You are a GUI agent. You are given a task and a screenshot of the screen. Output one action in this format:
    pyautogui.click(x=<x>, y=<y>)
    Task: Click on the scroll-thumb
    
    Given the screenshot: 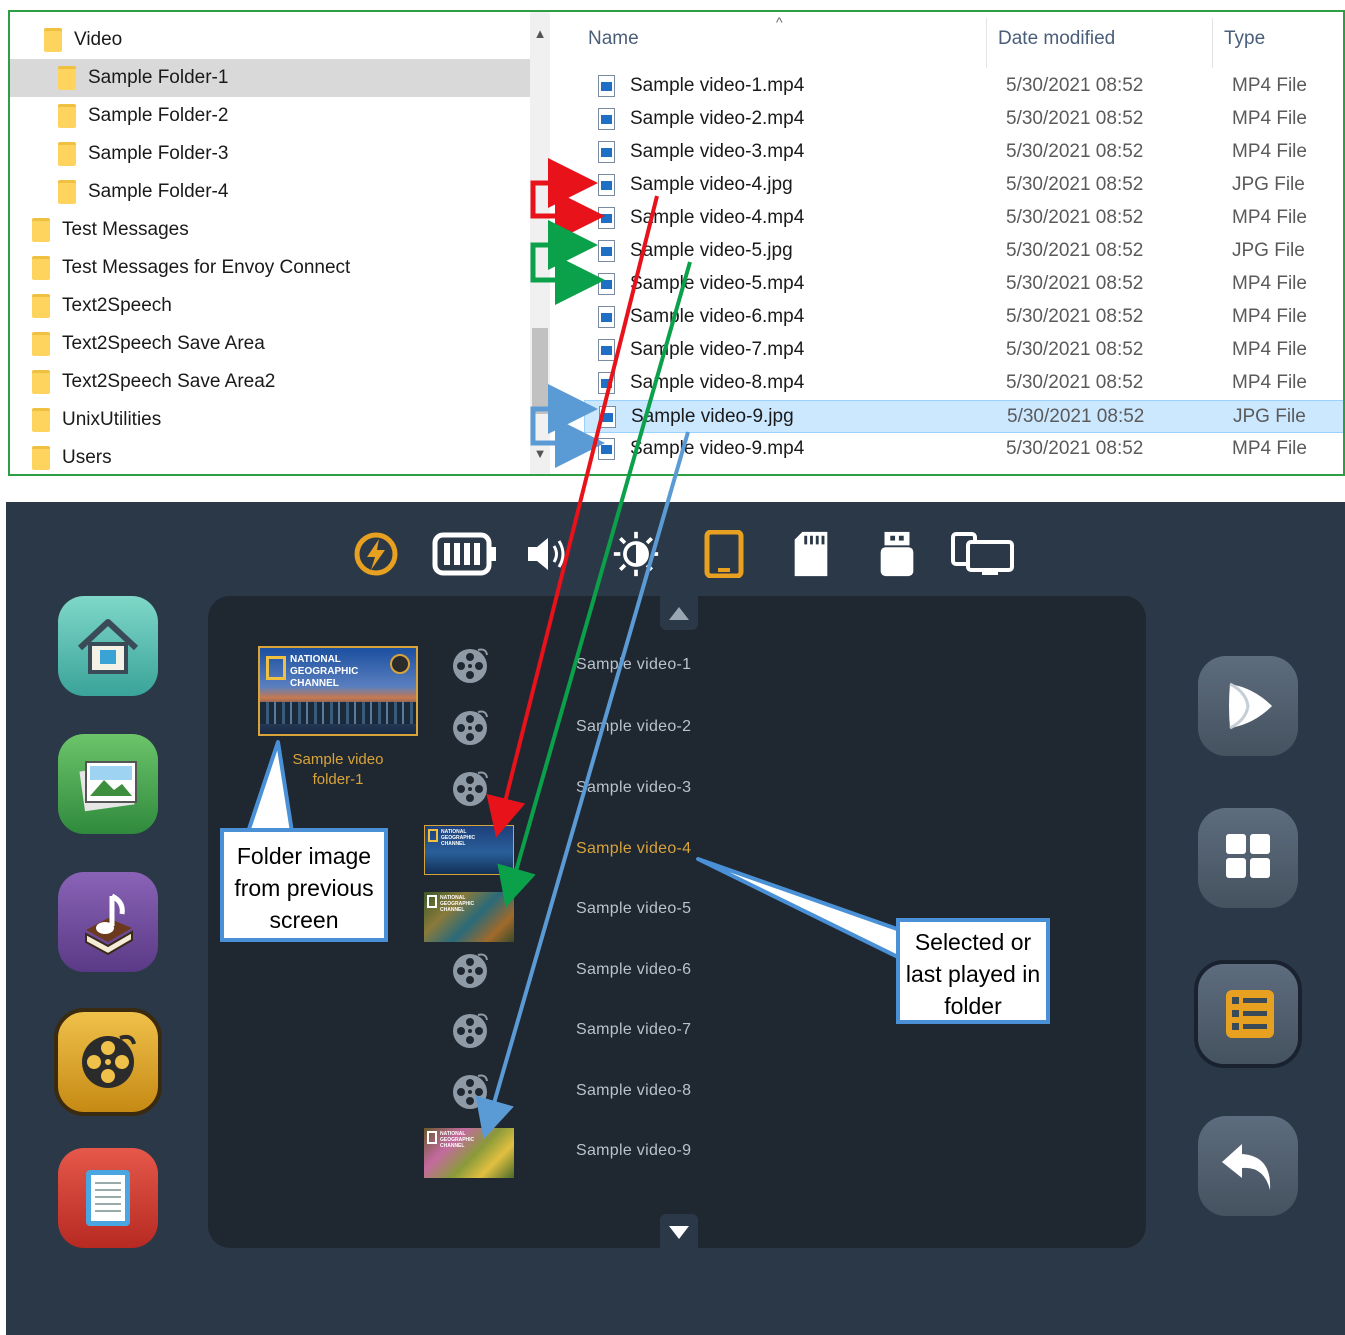 What is the action you would take?
    pyautogui.click(x=540, y=371)
    